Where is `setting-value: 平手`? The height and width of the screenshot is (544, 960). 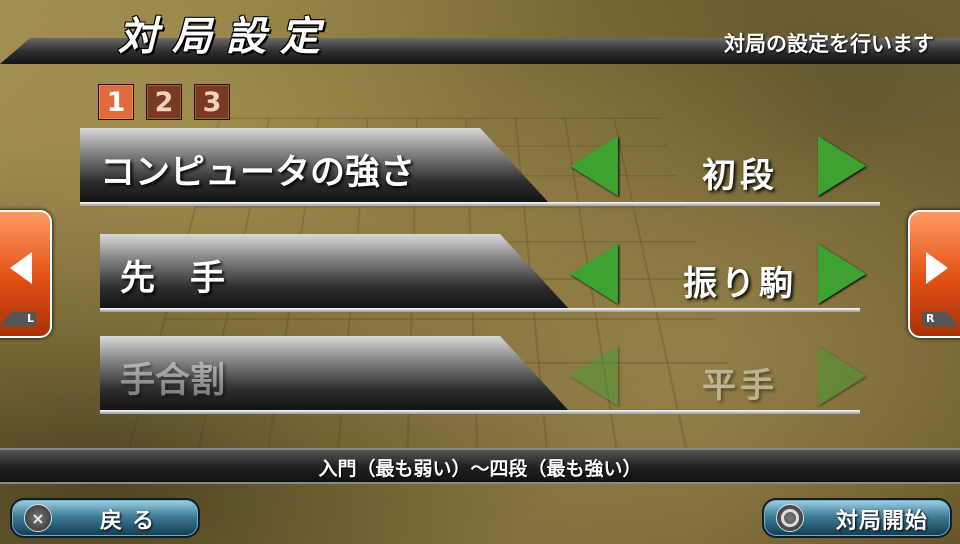 setting-value: 平手 is located at coordinates (740, 386).